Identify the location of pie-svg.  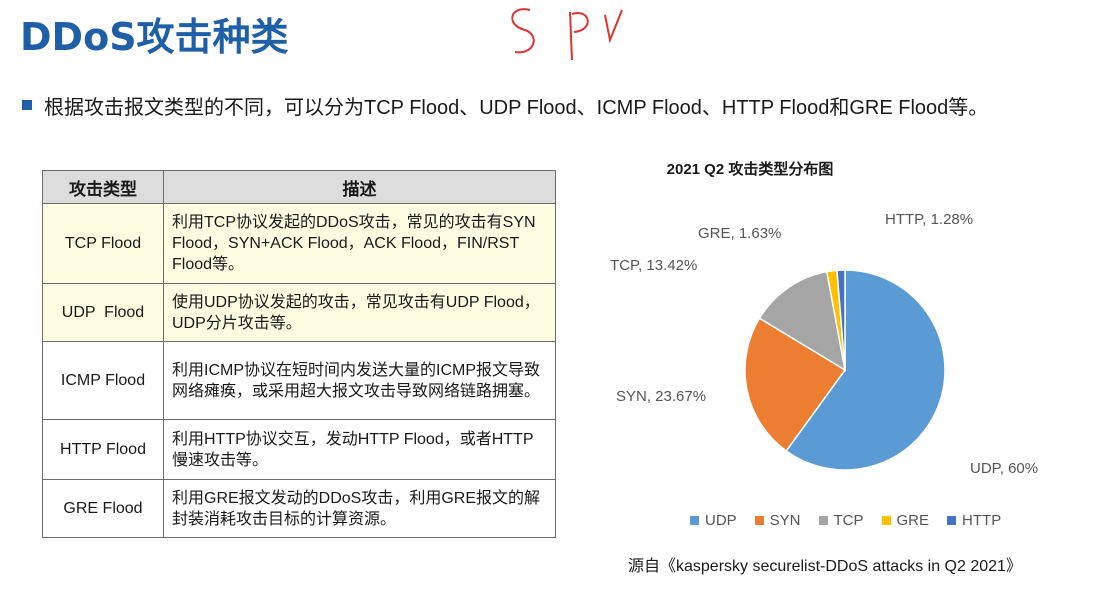
(845, 370).